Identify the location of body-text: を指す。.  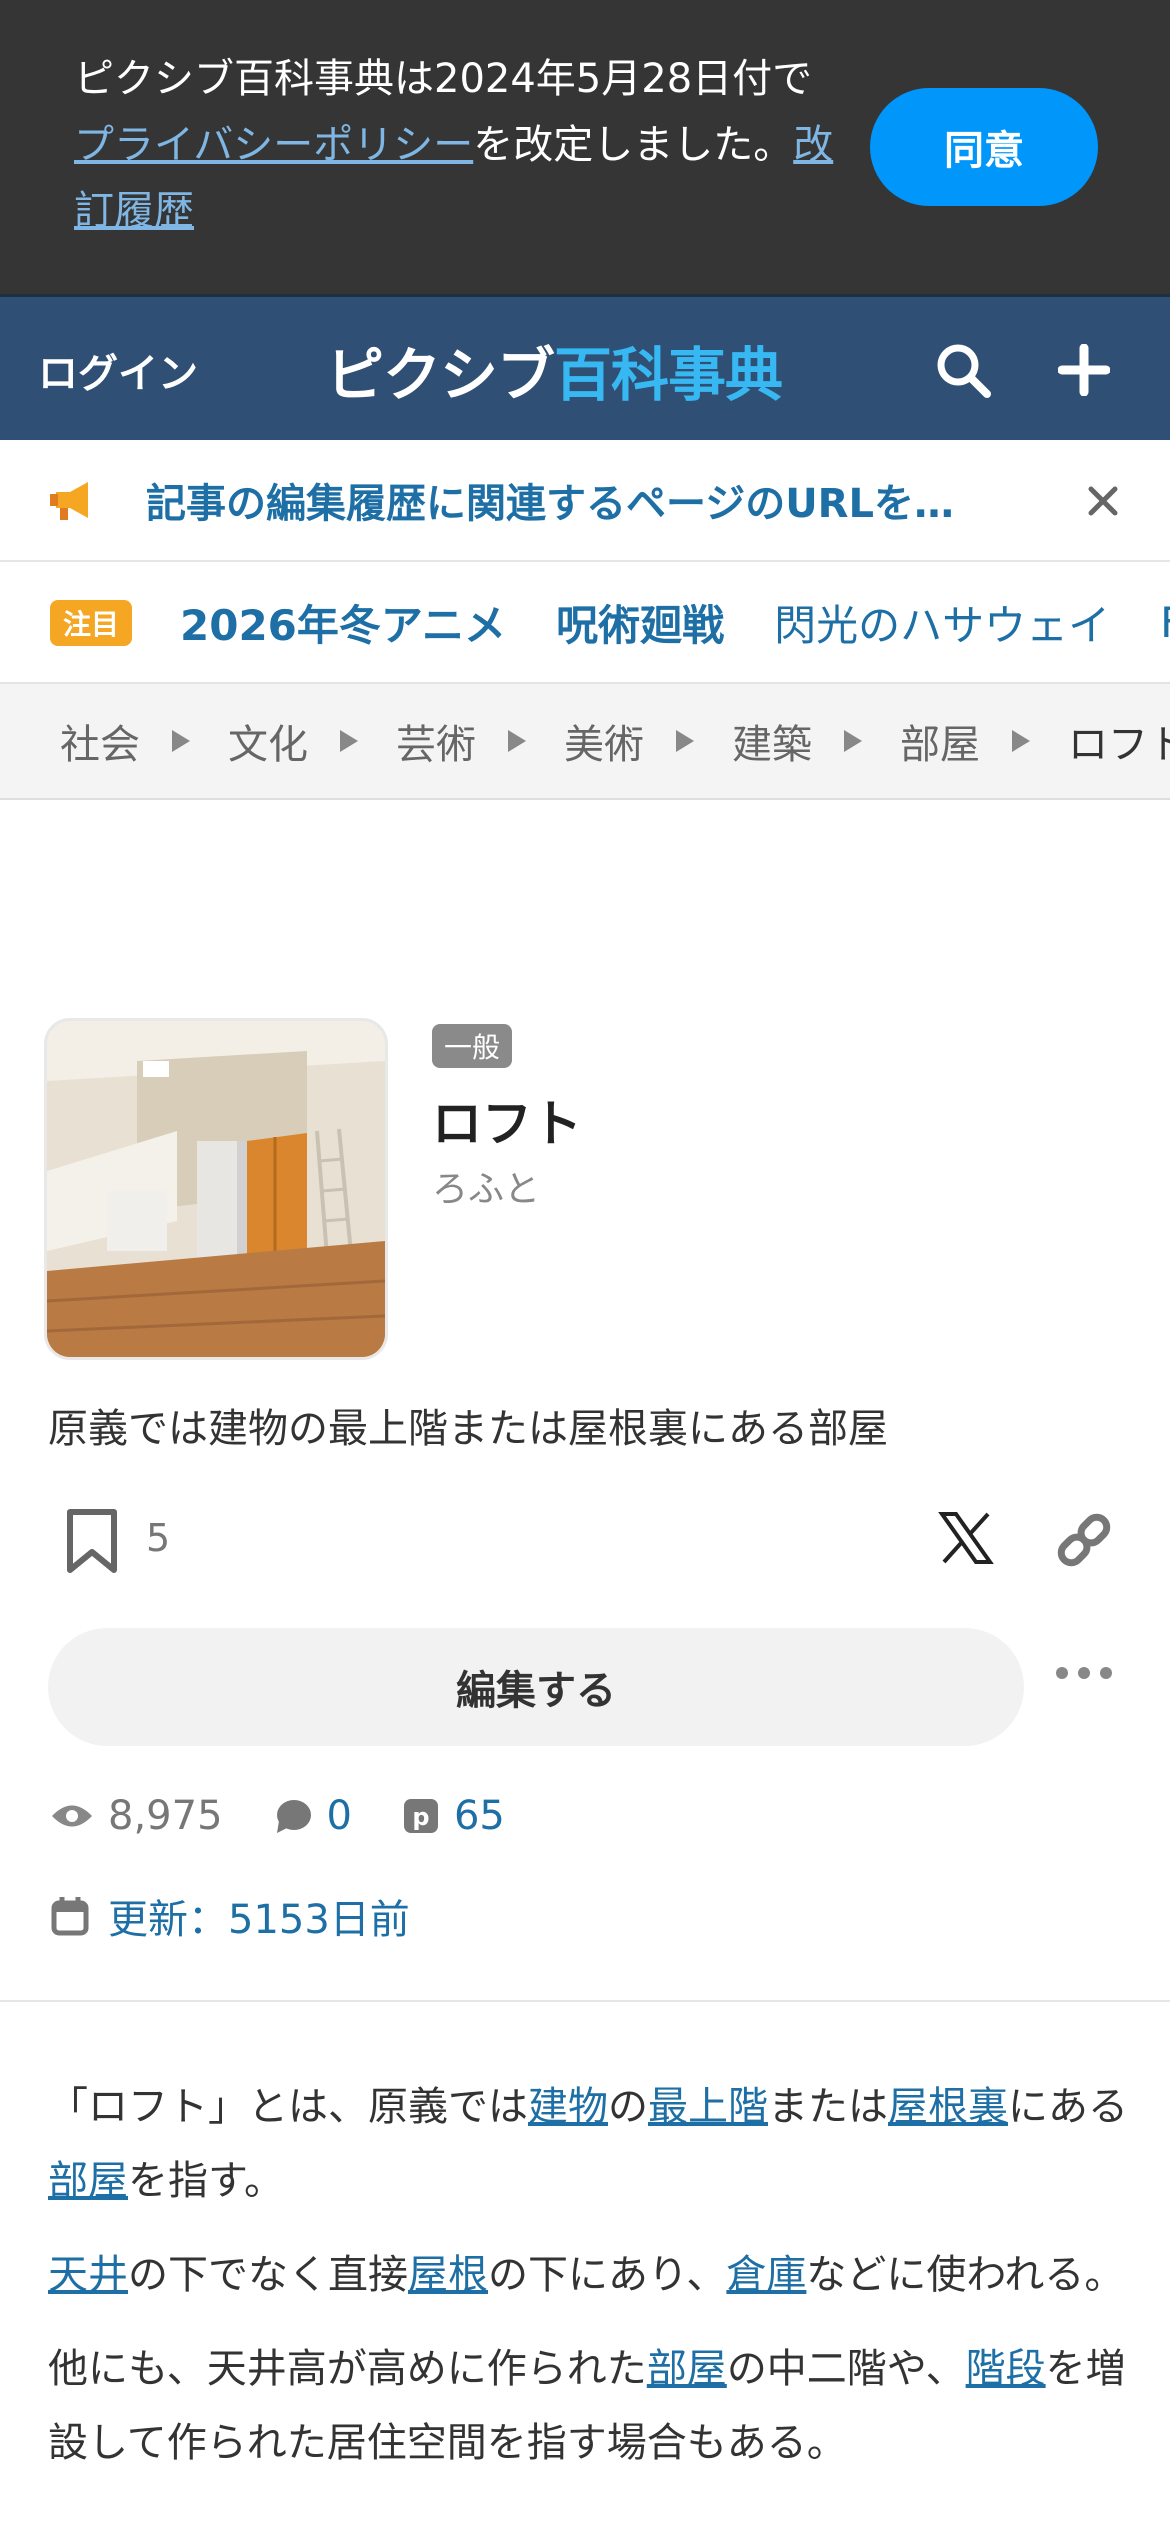
(206, 2181).